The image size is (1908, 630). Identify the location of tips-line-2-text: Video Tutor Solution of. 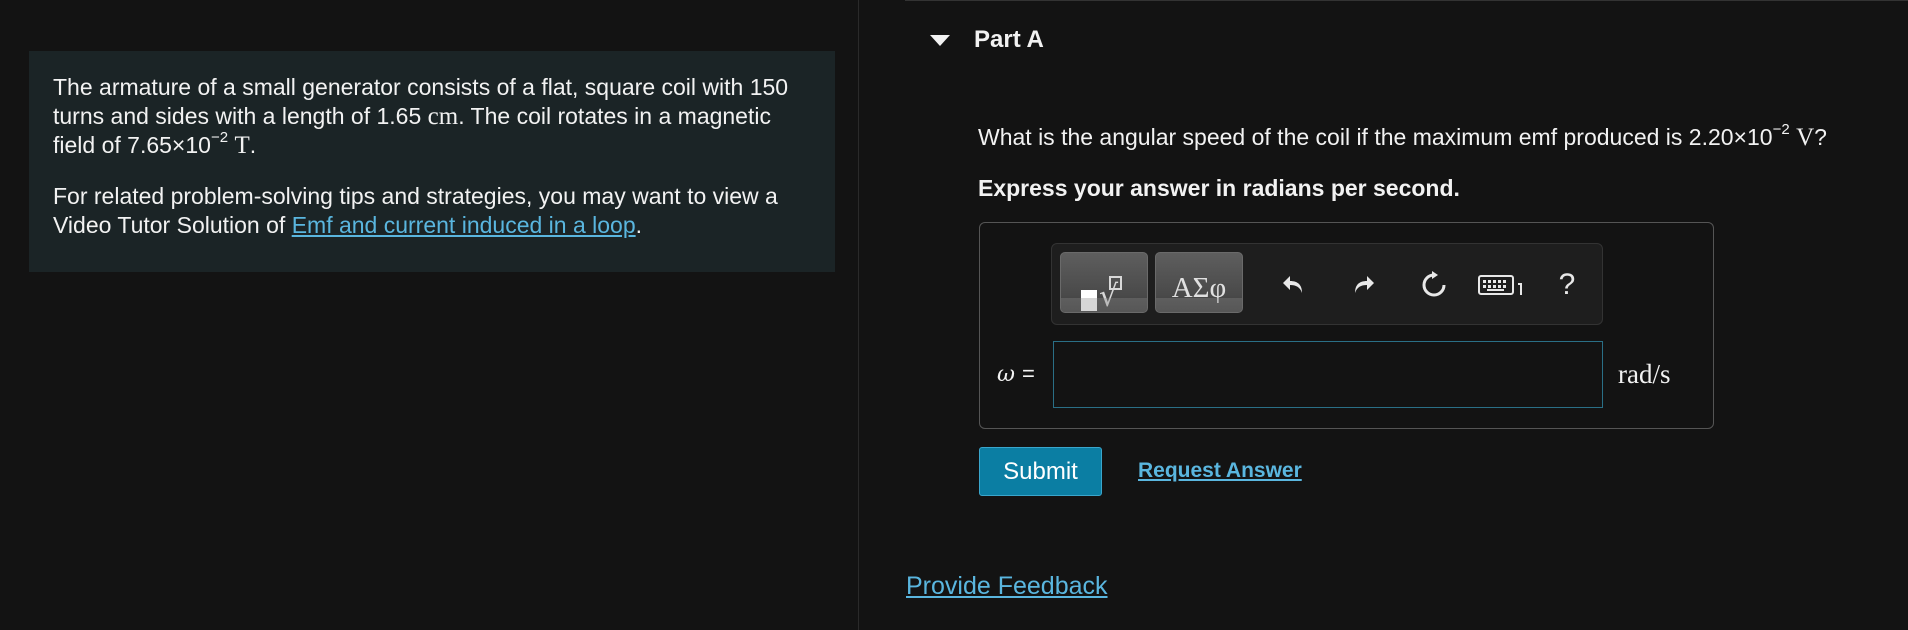
(169, 225).